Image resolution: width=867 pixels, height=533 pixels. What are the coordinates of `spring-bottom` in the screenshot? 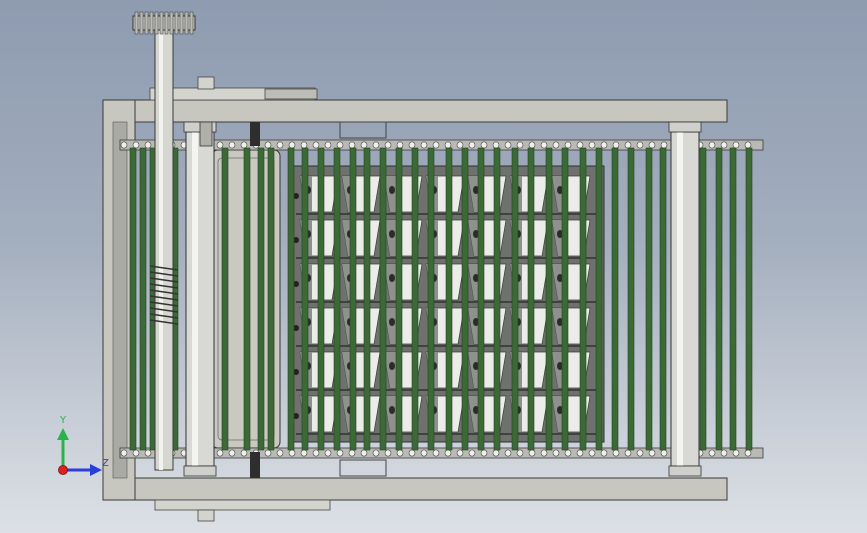 It's located at (255, 465).